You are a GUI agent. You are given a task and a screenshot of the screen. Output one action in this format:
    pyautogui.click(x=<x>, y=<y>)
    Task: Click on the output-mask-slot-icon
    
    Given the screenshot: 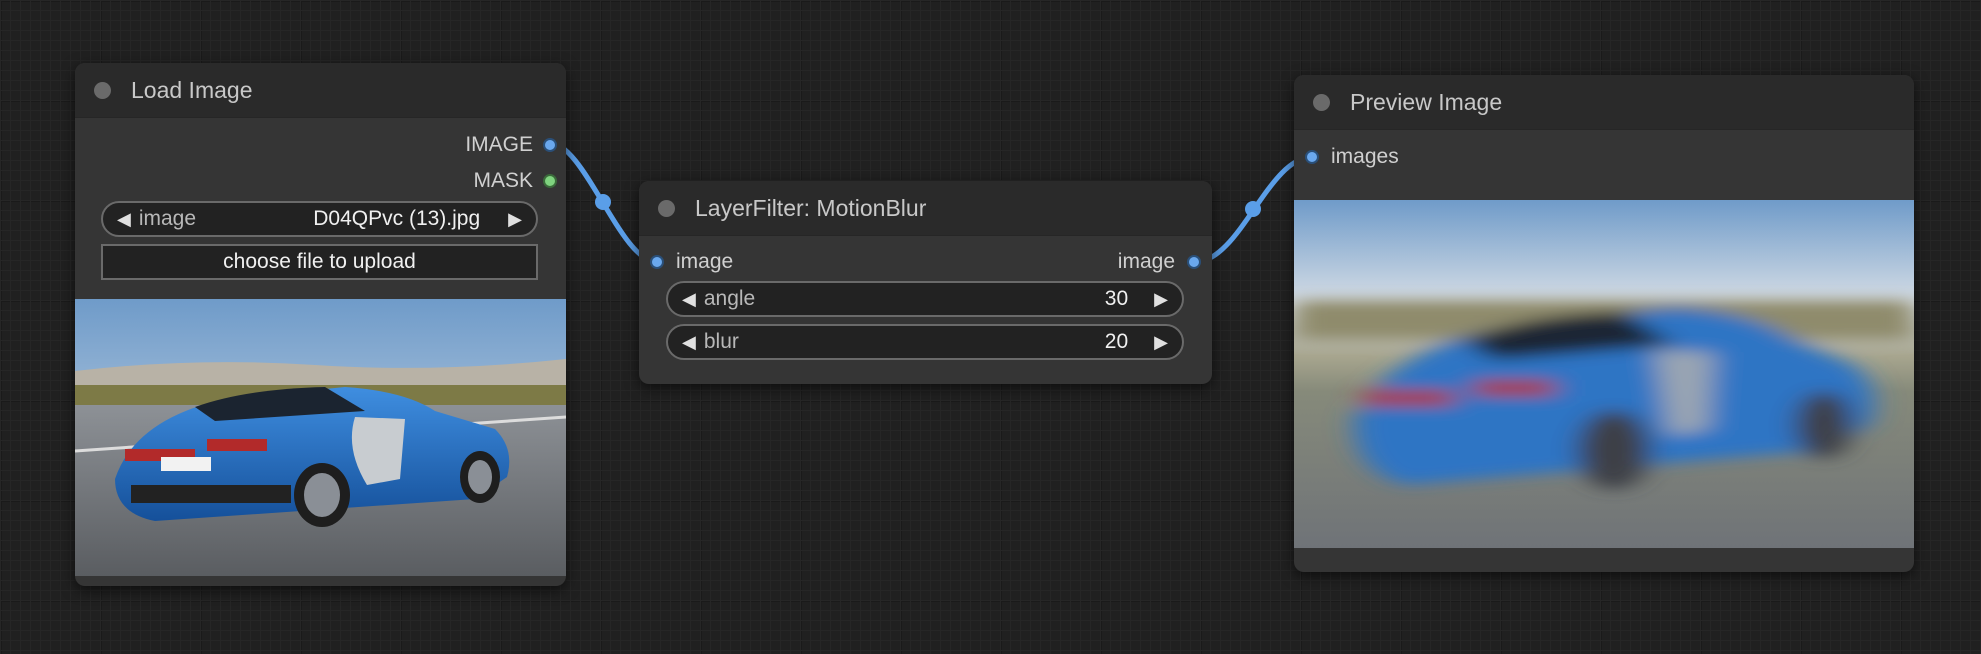 What is the action you would take?
    pyautogui.click(x=550, y=181)
    